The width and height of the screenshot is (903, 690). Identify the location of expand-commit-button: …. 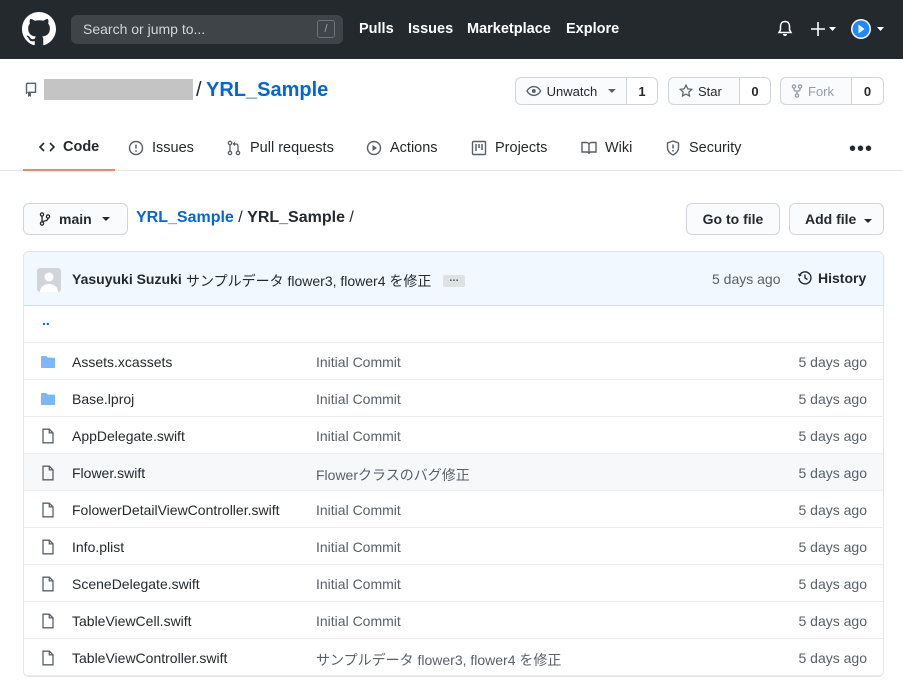
(454, 280).